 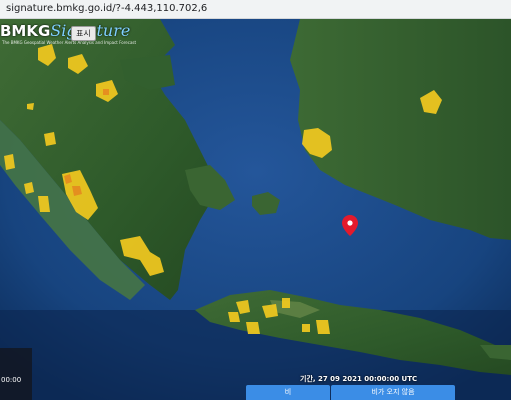 What do you see at coordinates (107, 8) in the screenshot?
I see `url-text: signature.bmkg.go.id/?-4.443,110.702,6` at bounding box center [107, 8].